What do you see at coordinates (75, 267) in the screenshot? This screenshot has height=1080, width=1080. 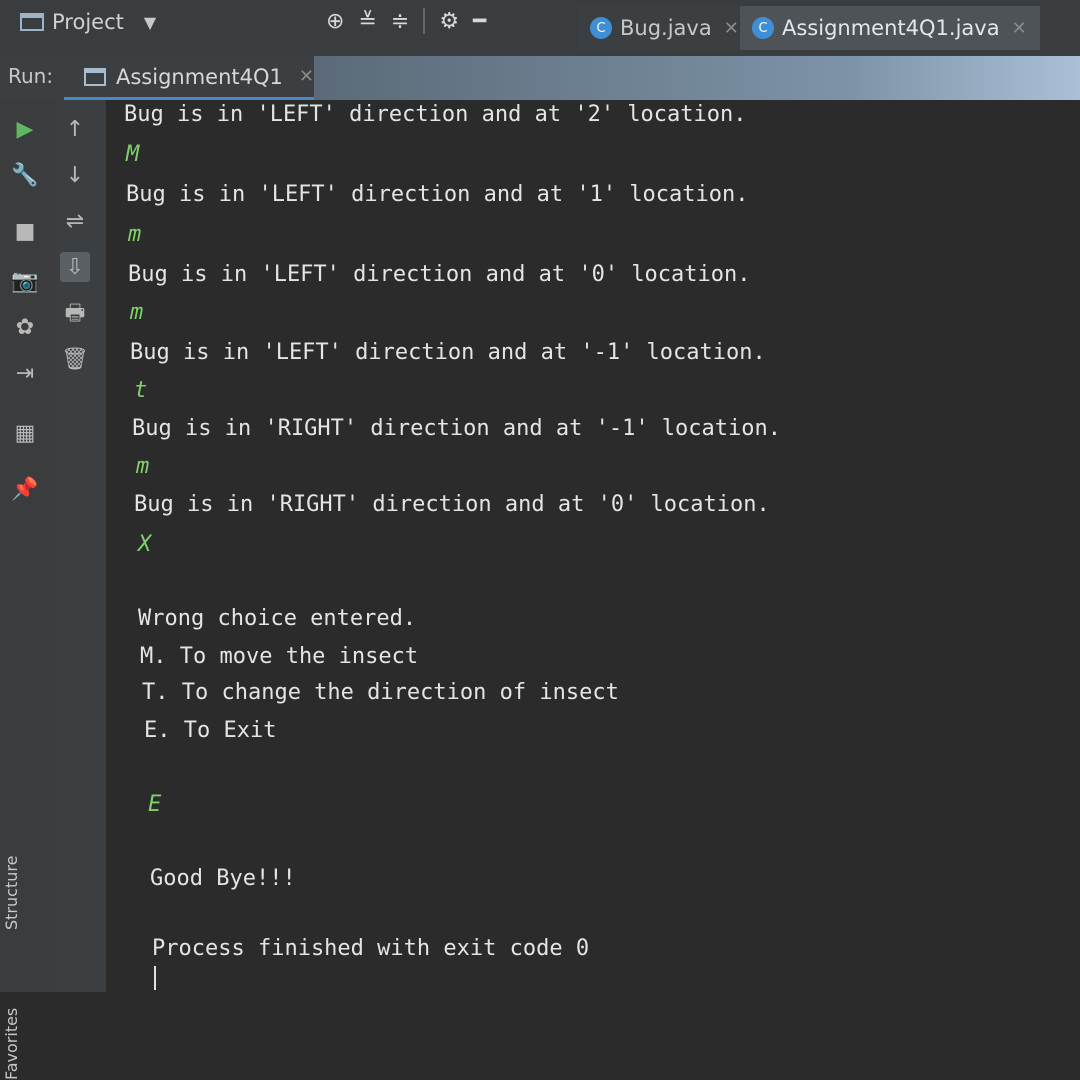 I see `scroll-to-end-icon: ⇩` at bounding box center [75, 267].